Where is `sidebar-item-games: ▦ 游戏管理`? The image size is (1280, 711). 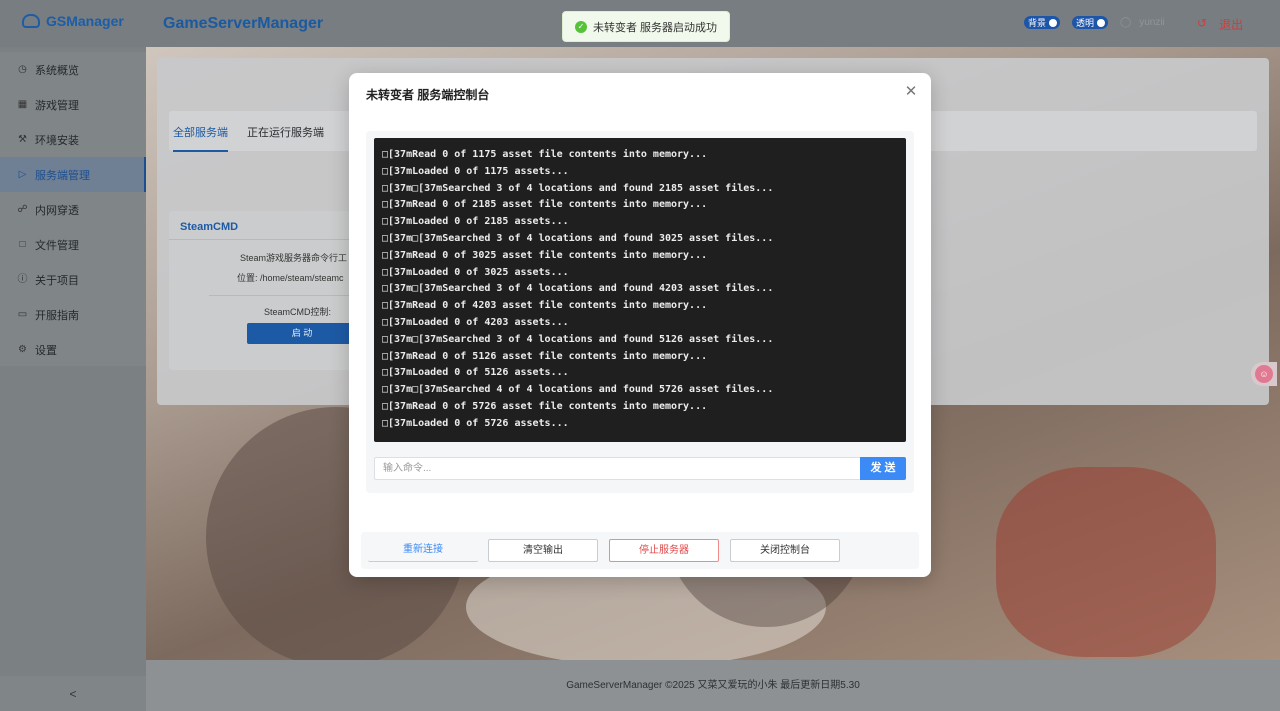
sidebar-item-games: ▦ 游戏管理 is located at coordinates (73, 104).